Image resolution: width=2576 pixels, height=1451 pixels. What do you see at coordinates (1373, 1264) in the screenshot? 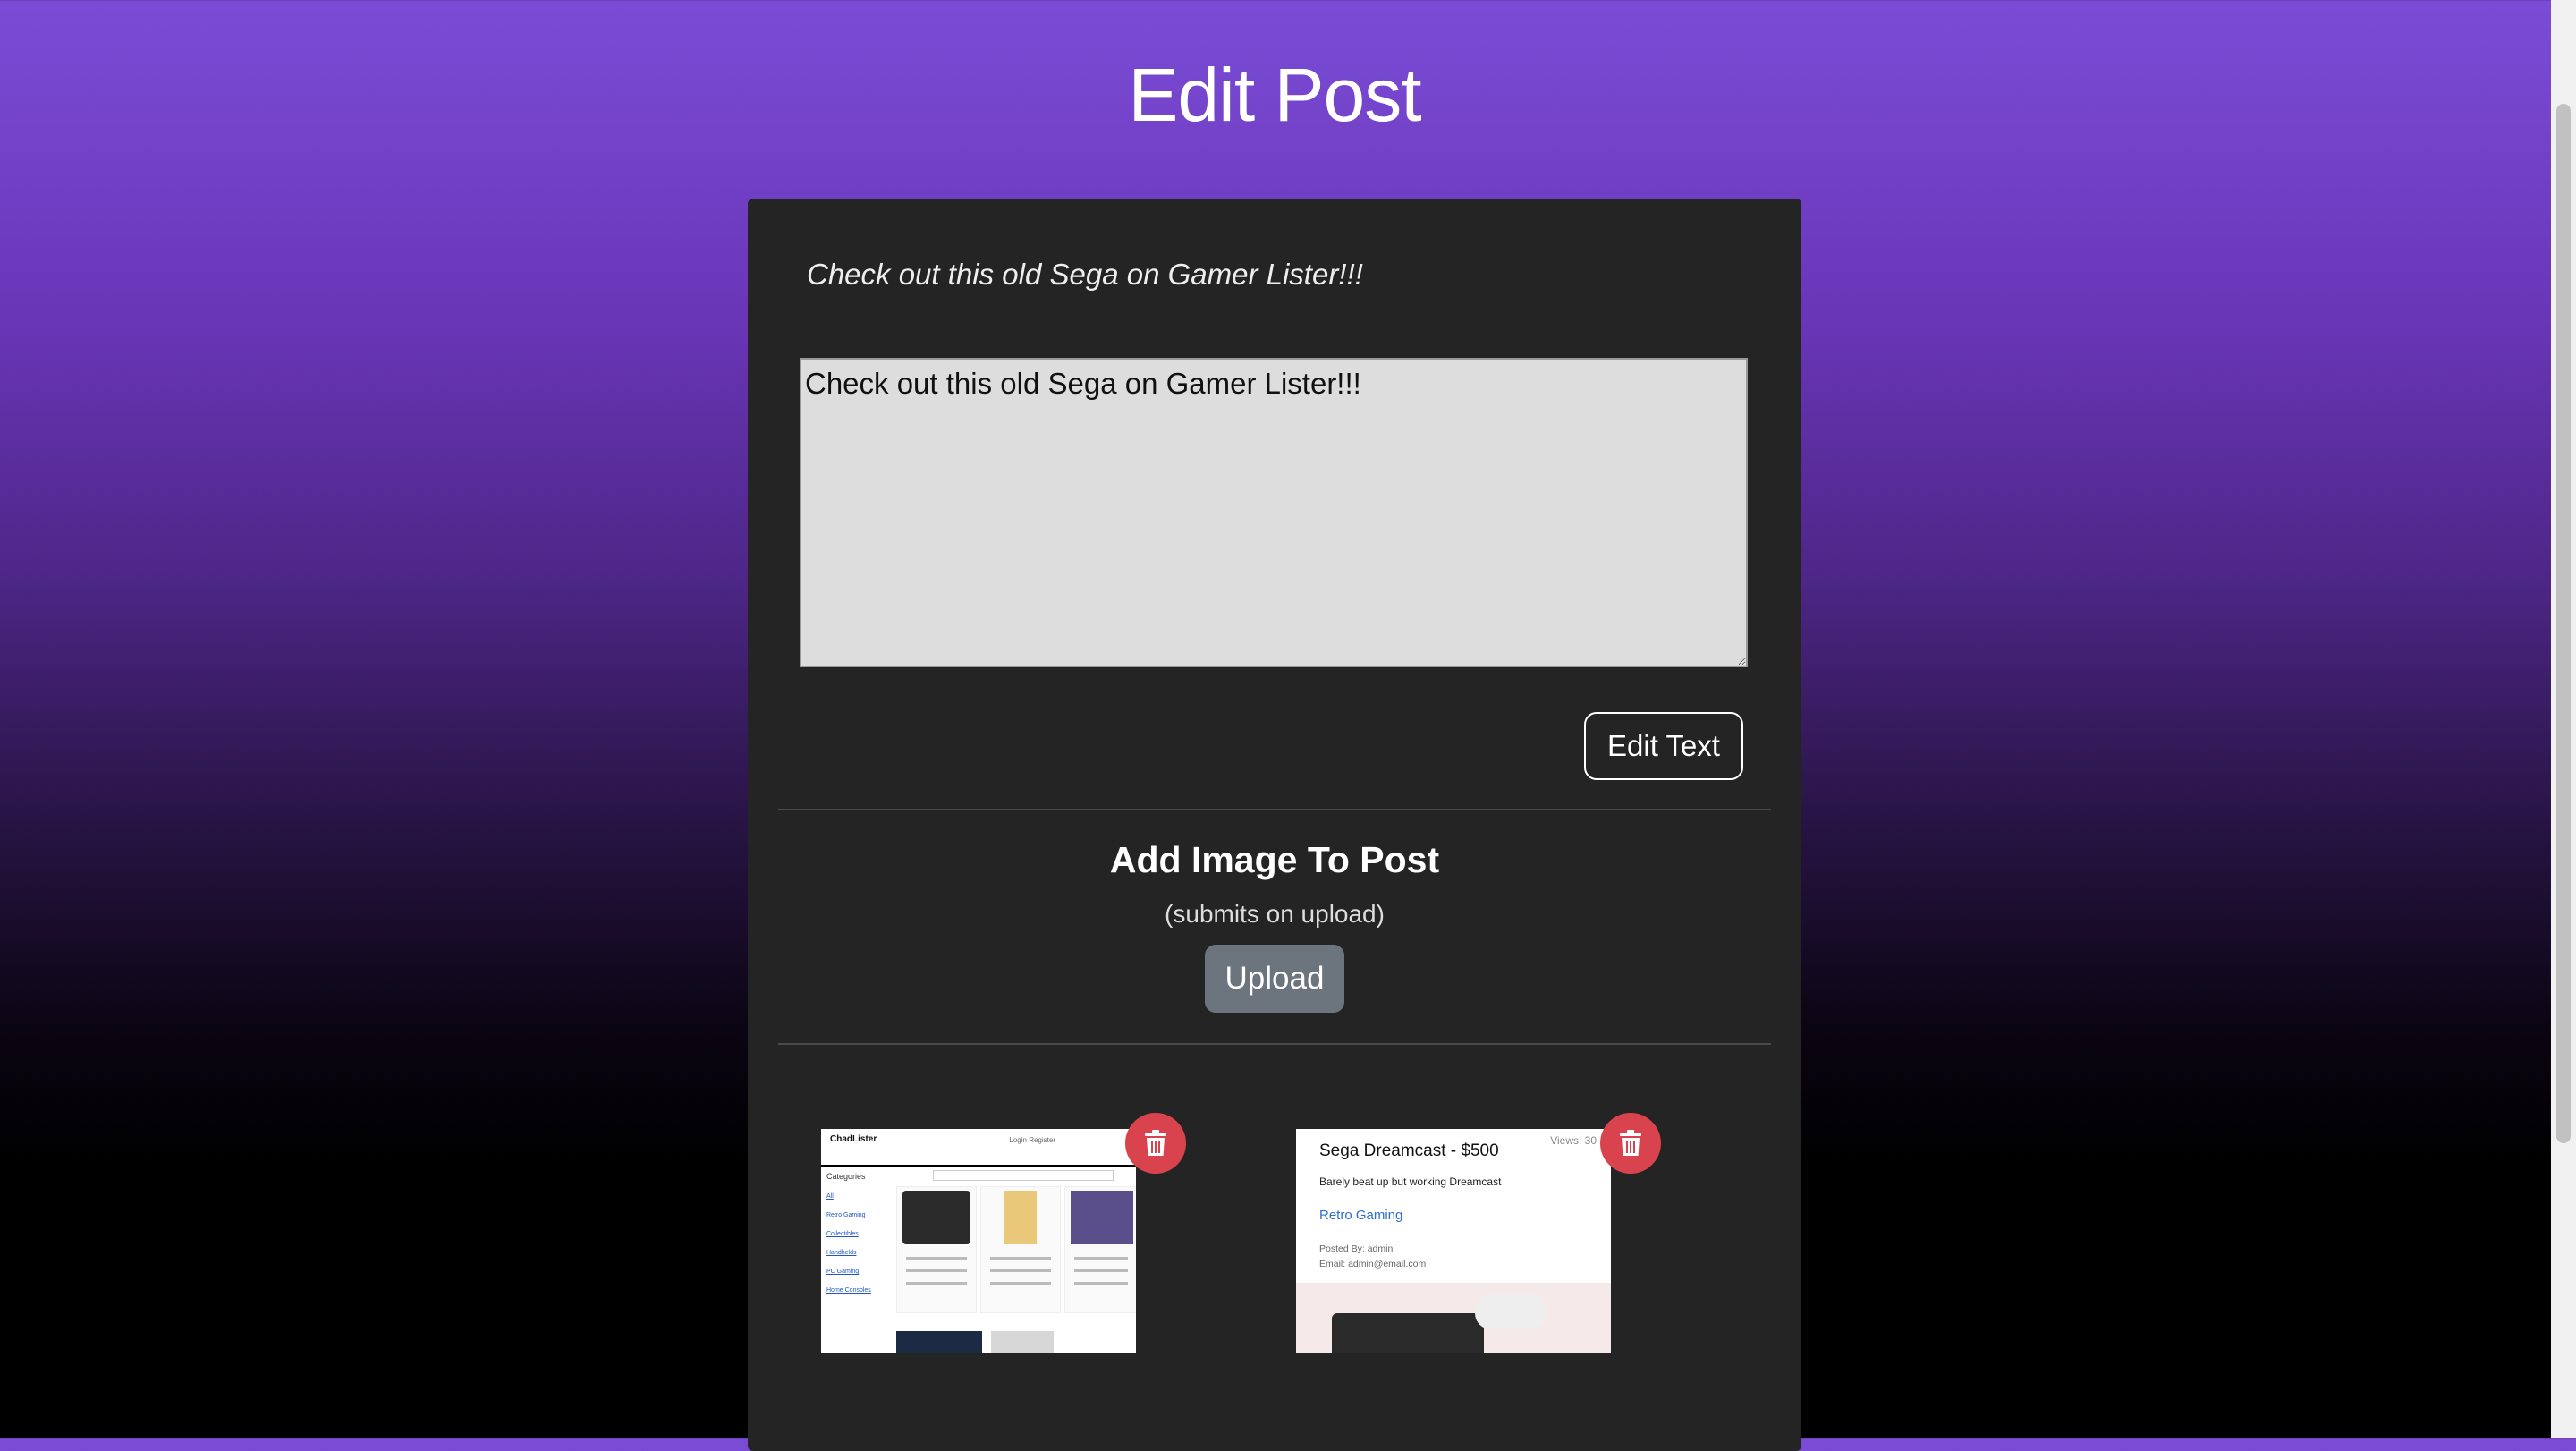
I see `thumb-listing-email: Email: admin@email.com` at bounding box center [1373, 1264].